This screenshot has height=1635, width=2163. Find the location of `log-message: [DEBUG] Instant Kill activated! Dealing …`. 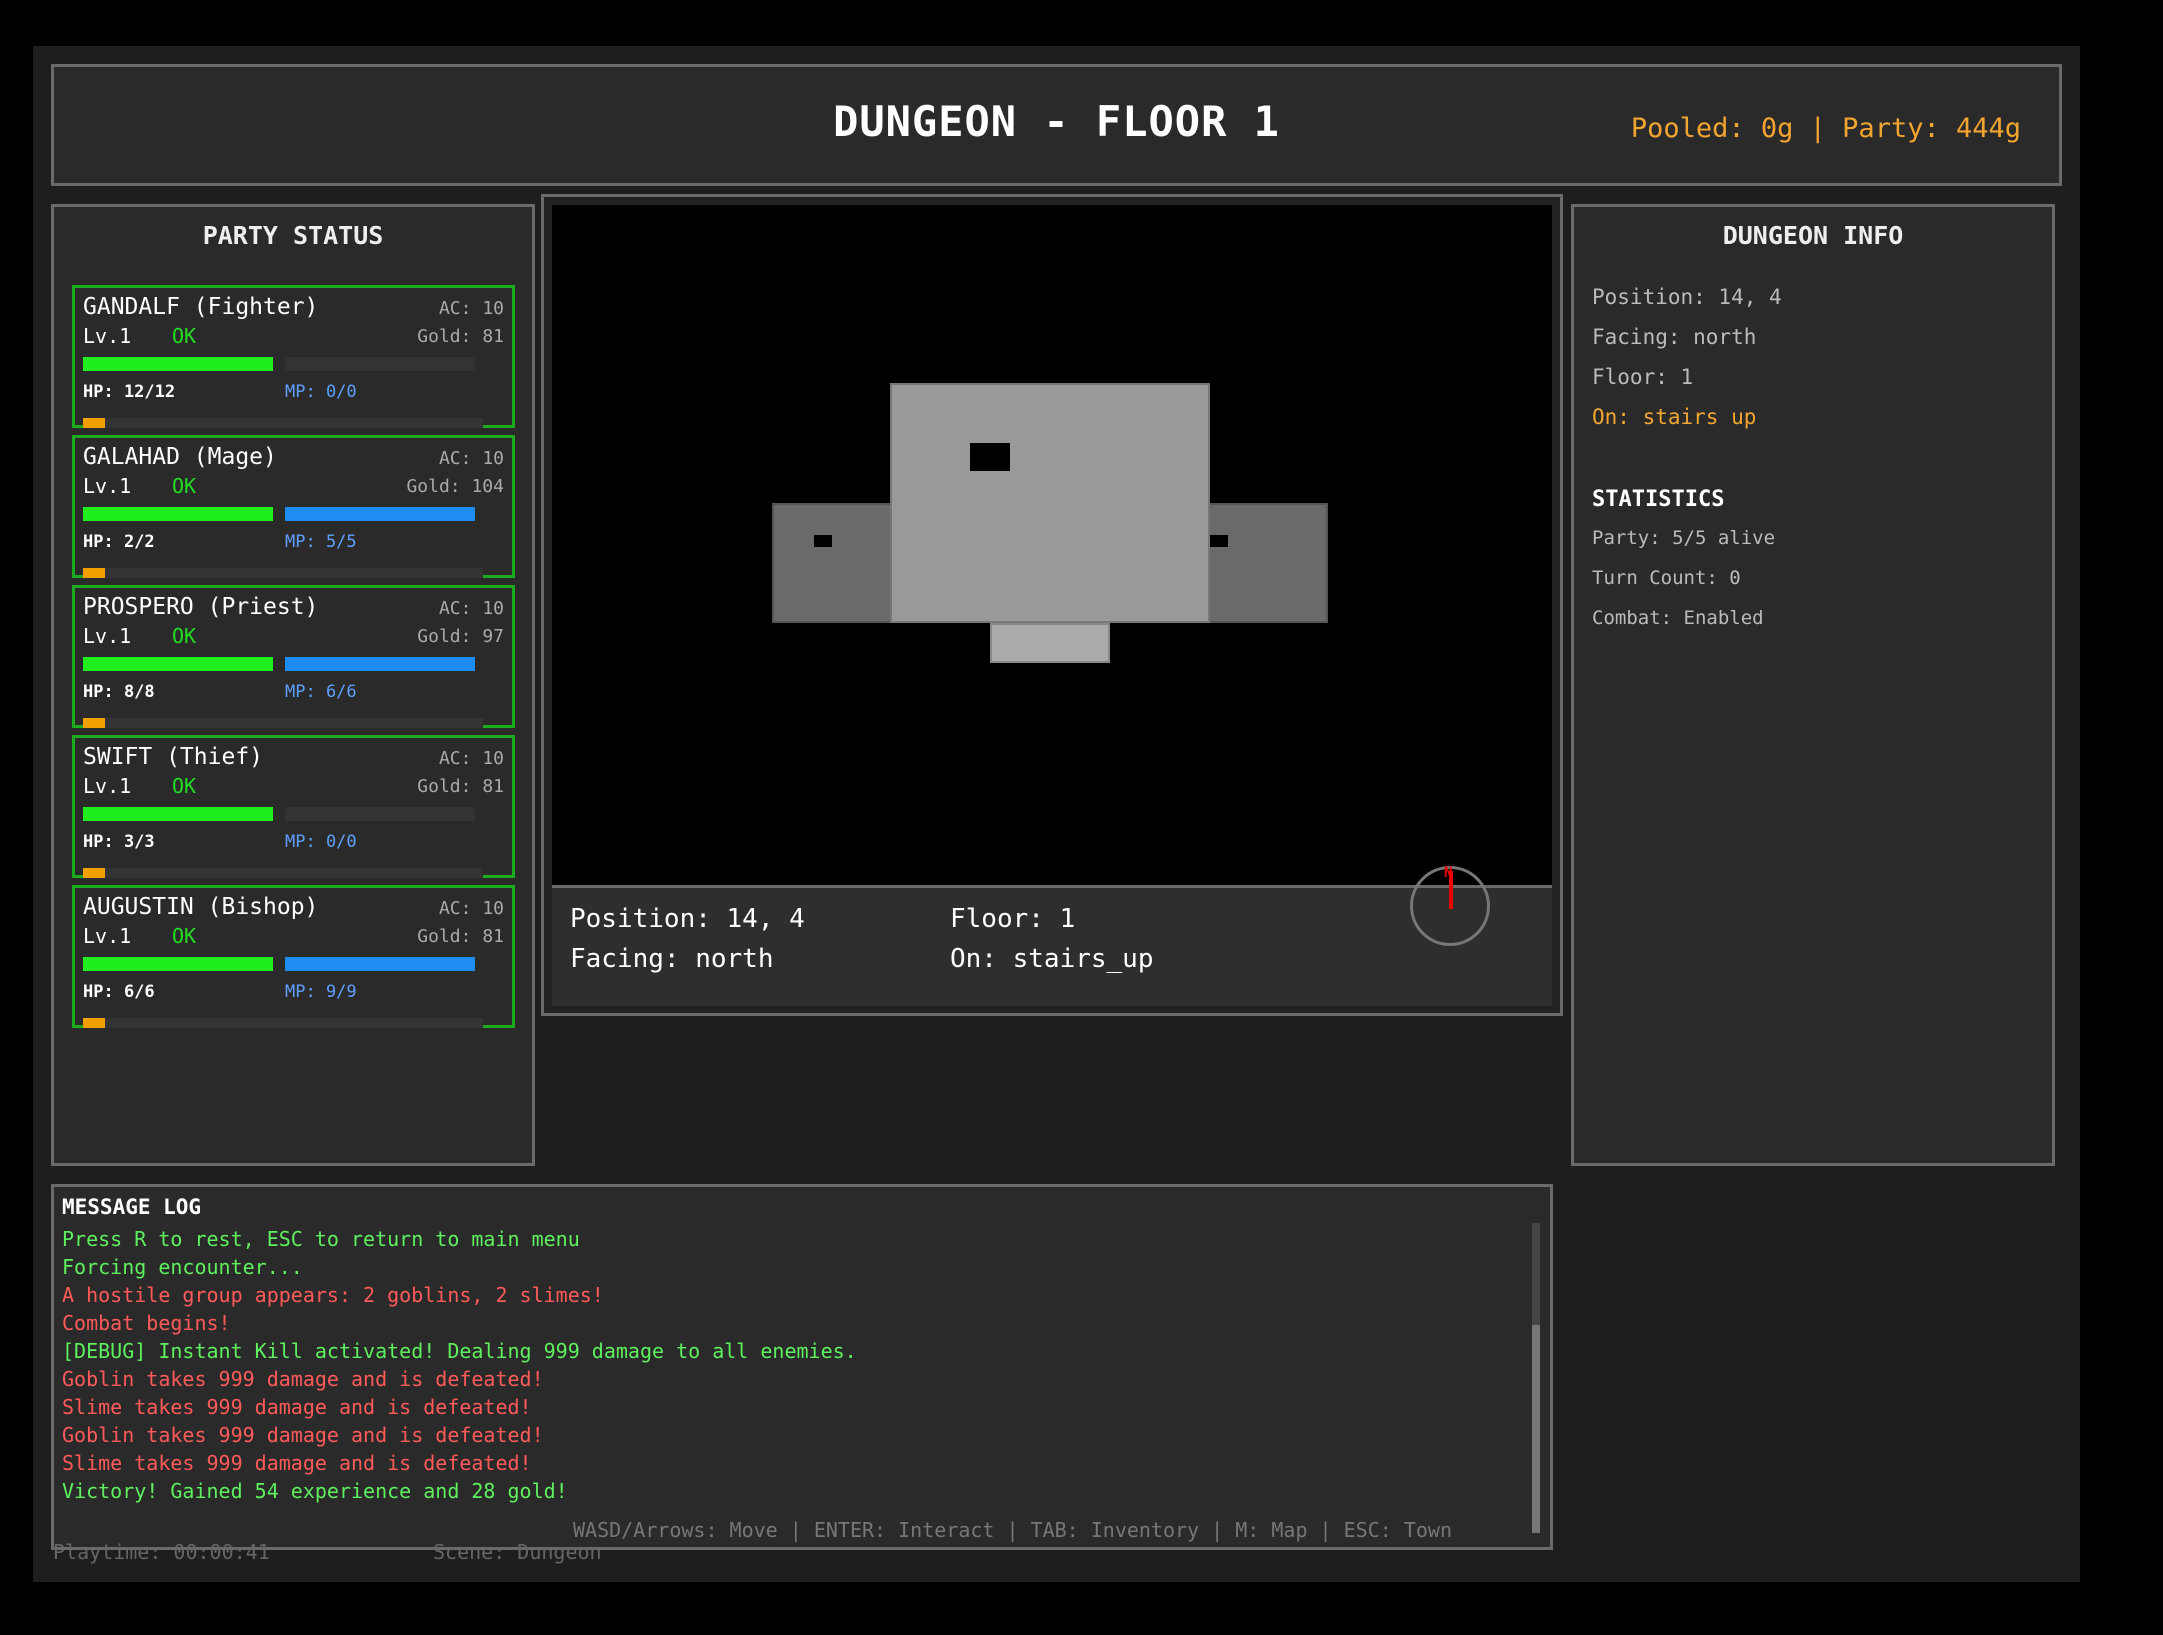

log-message: [DEBUG] Instant Kill activated! Dealing … is located at coordinates (459, 1351).